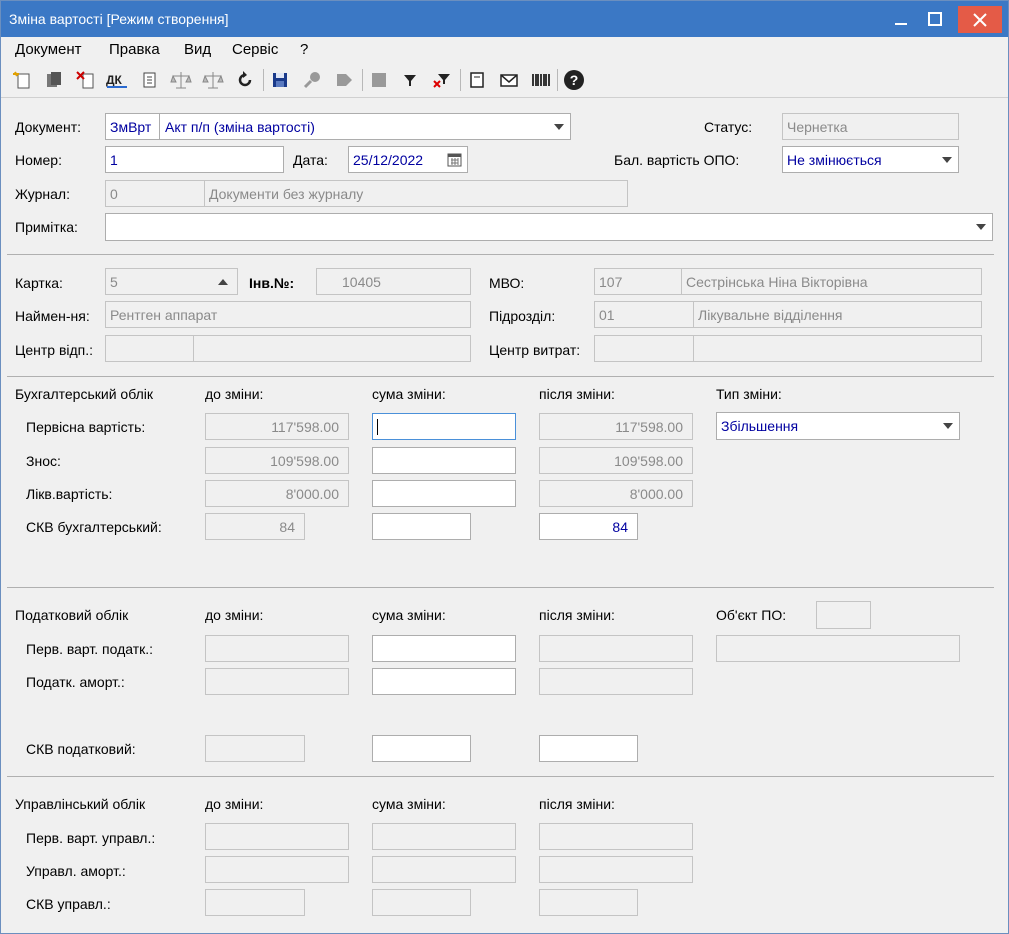  I want to click on window-title: Зміна вартості [Режим створення], so click(119, 19).